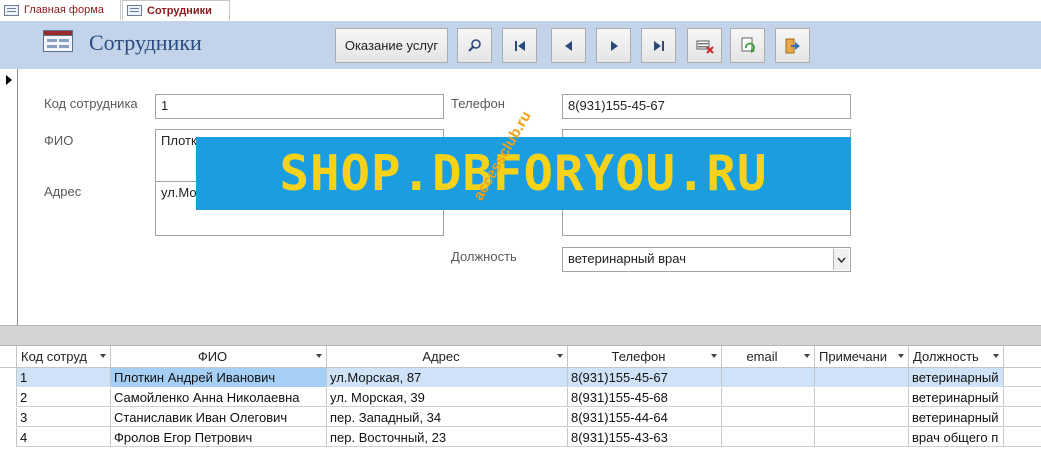  I want to click on employee-id-field: 1, so click(299, 106).